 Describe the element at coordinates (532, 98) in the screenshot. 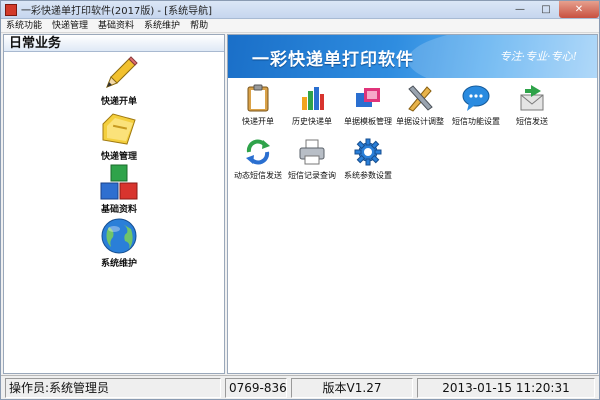

I see `send-mail-icon` at that location.